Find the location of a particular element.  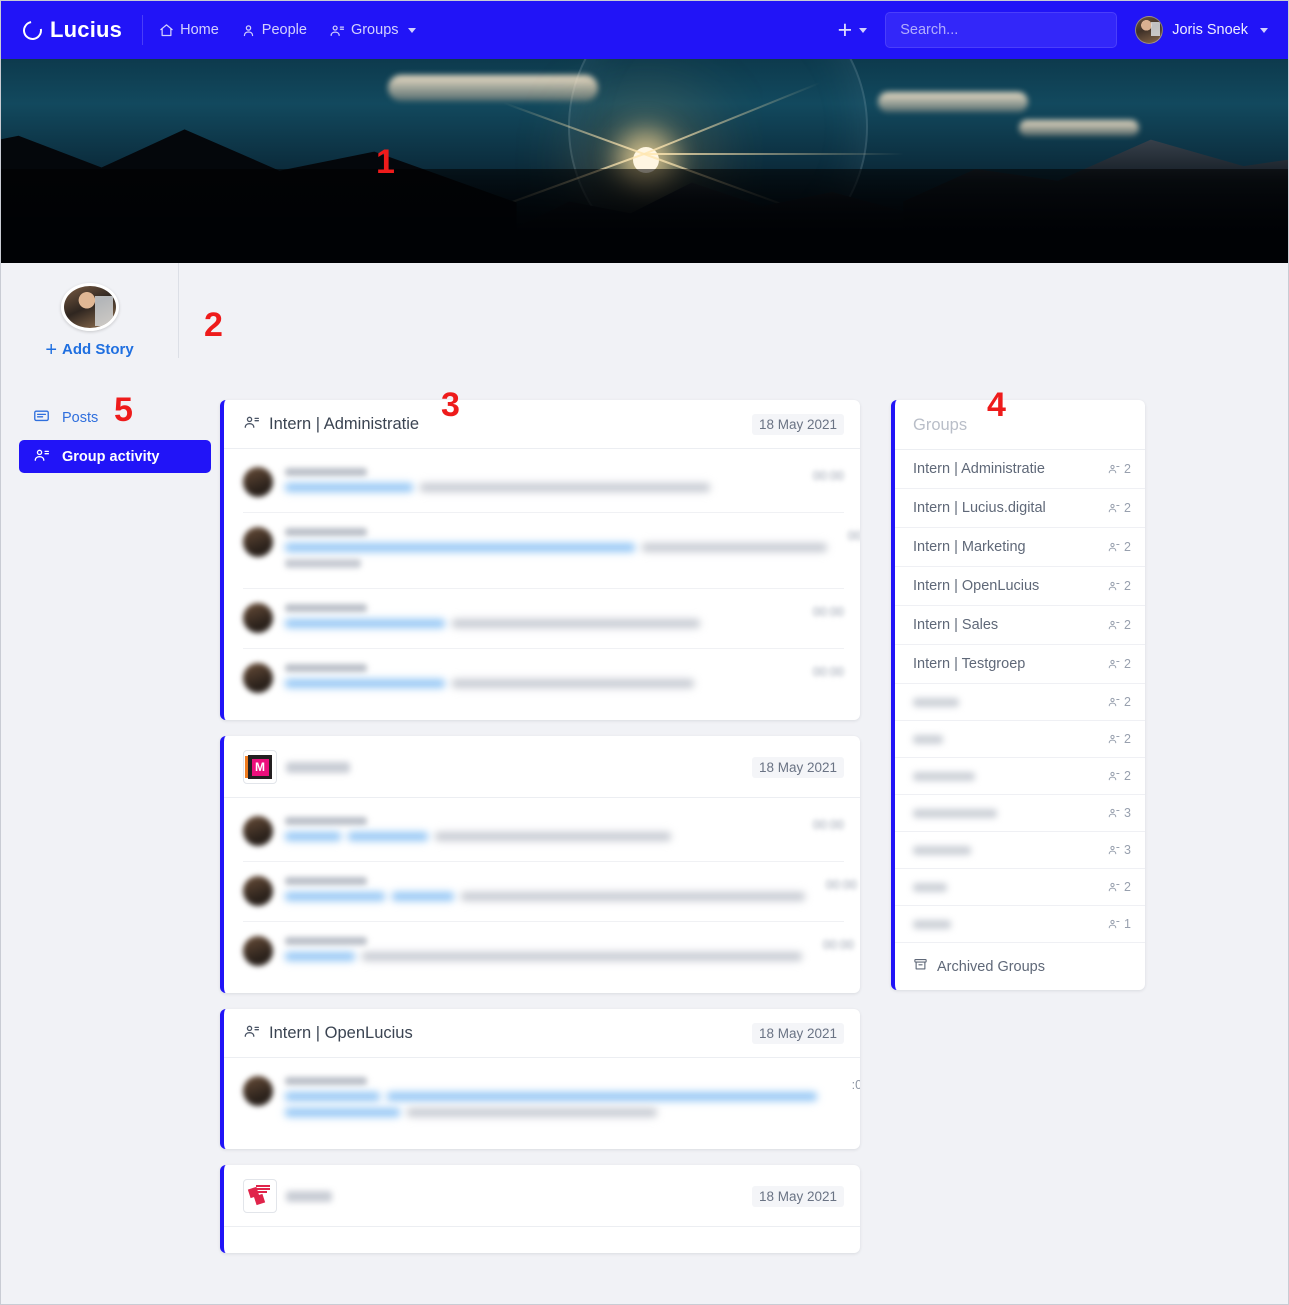

add-content-button: + is located at coordinates (853, 30).